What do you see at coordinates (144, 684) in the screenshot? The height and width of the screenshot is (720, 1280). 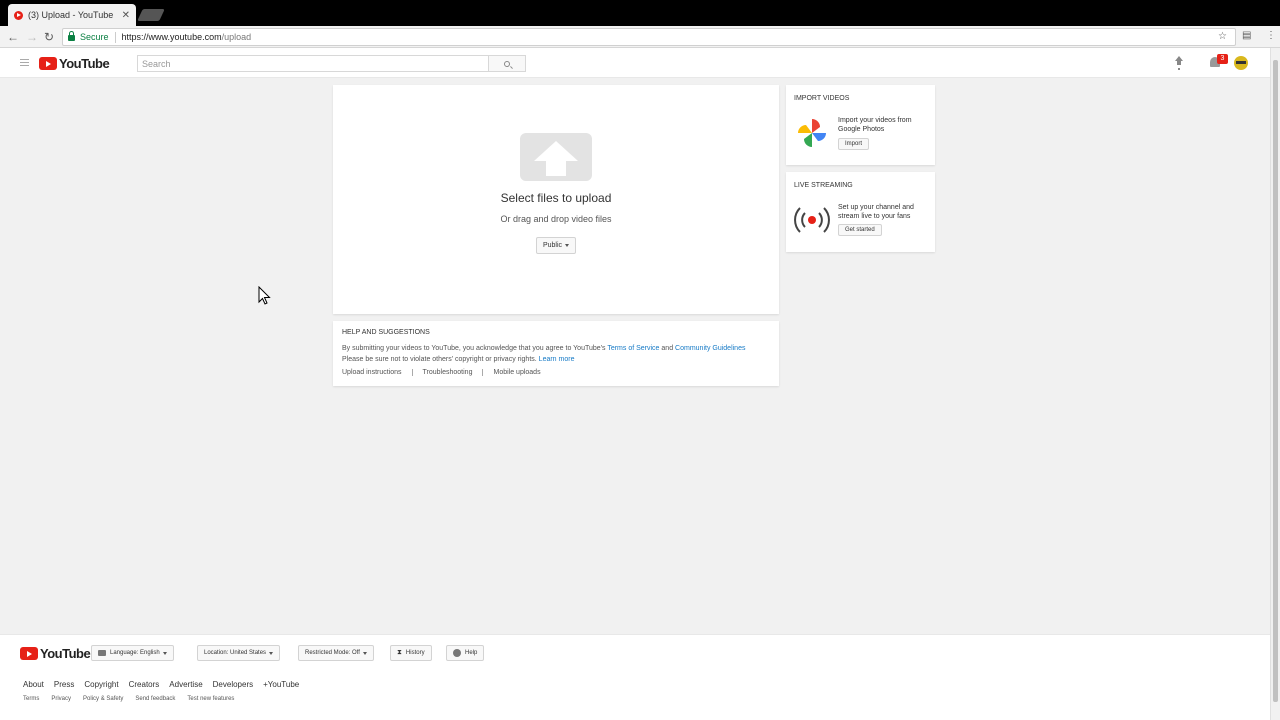 I see `footer-link-creators: Creators` at bounding box center [144, 684].